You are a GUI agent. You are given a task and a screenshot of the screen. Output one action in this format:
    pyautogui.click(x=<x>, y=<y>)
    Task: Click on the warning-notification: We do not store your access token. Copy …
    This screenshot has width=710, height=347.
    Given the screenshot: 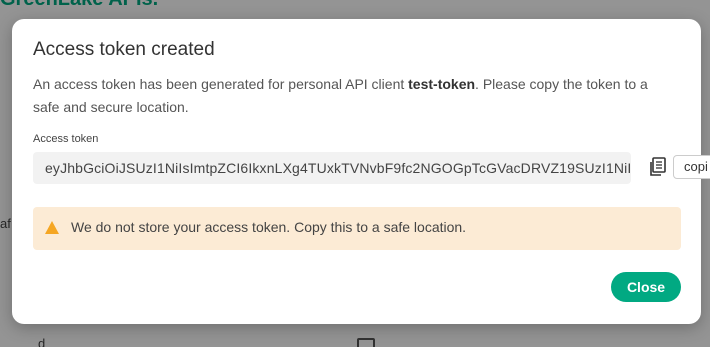 What is the action you would take?
    pyautogui.click(x=357, y=228)
    